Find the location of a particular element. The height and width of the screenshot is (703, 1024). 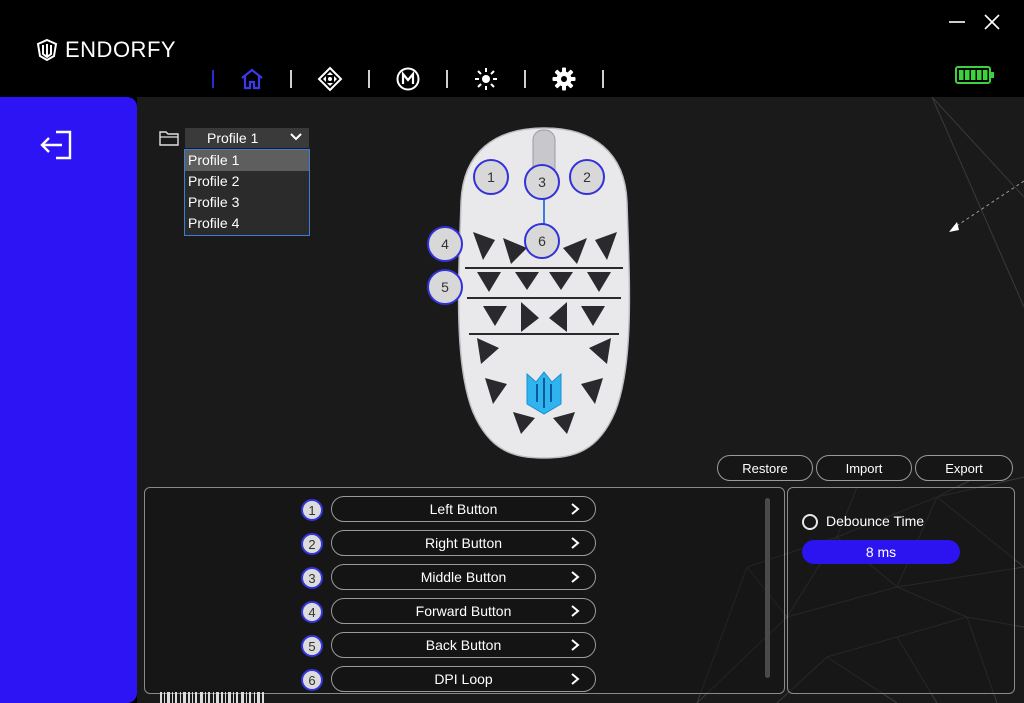

assign-button-label: Back Button is located at coordinates (463, 645).